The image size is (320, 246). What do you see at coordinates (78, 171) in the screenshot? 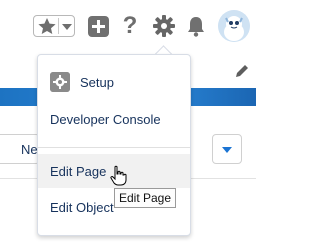
I see `menu-item-label: Edit Page` at bounding box center [78, 171].